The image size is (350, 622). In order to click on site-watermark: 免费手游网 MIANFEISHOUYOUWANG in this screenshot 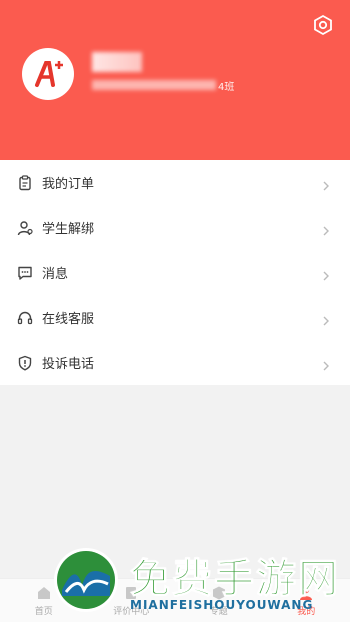, I will do `click(197, 580)`.